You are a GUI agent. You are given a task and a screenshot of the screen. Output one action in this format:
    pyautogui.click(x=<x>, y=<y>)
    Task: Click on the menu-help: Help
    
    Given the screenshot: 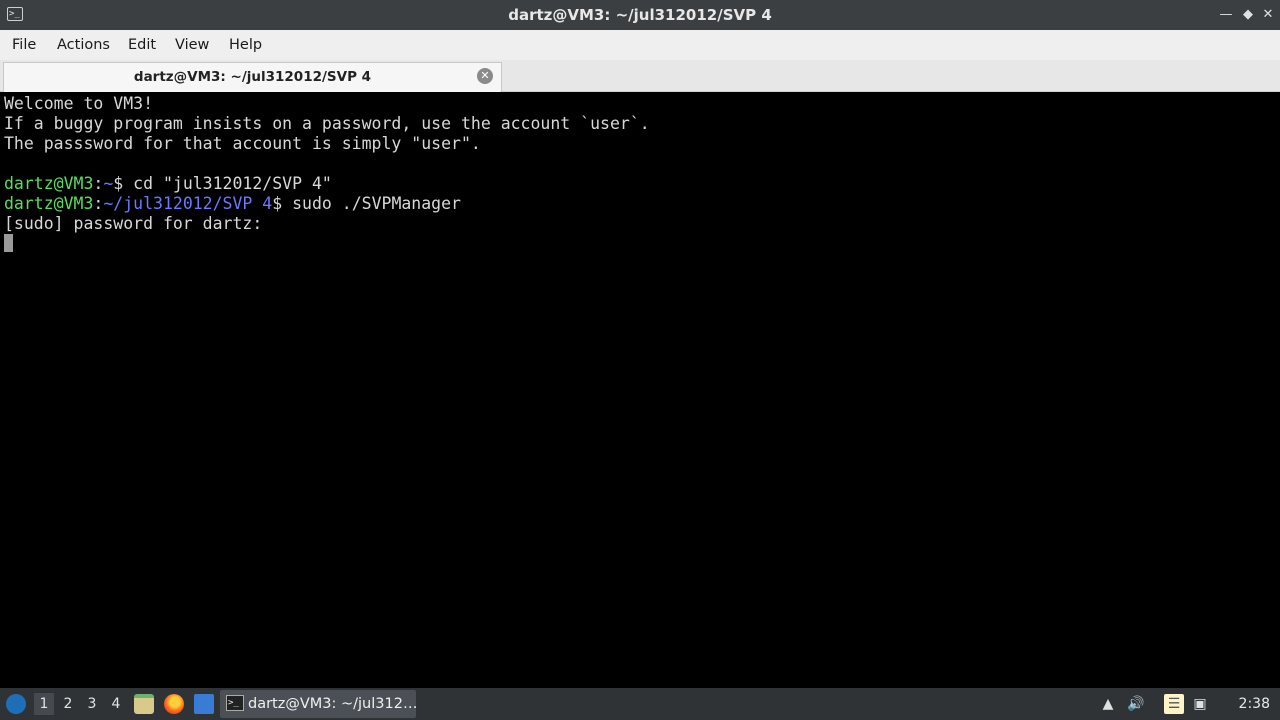 What is the action you would take?
    pyautogui.click(x=245, y=45)
    